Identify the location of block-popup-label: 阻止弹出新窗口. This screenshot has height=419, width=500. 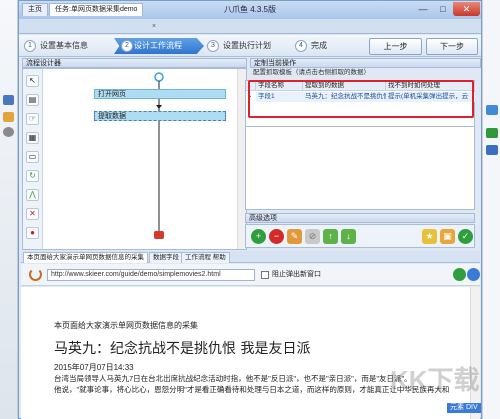
(296, 274).